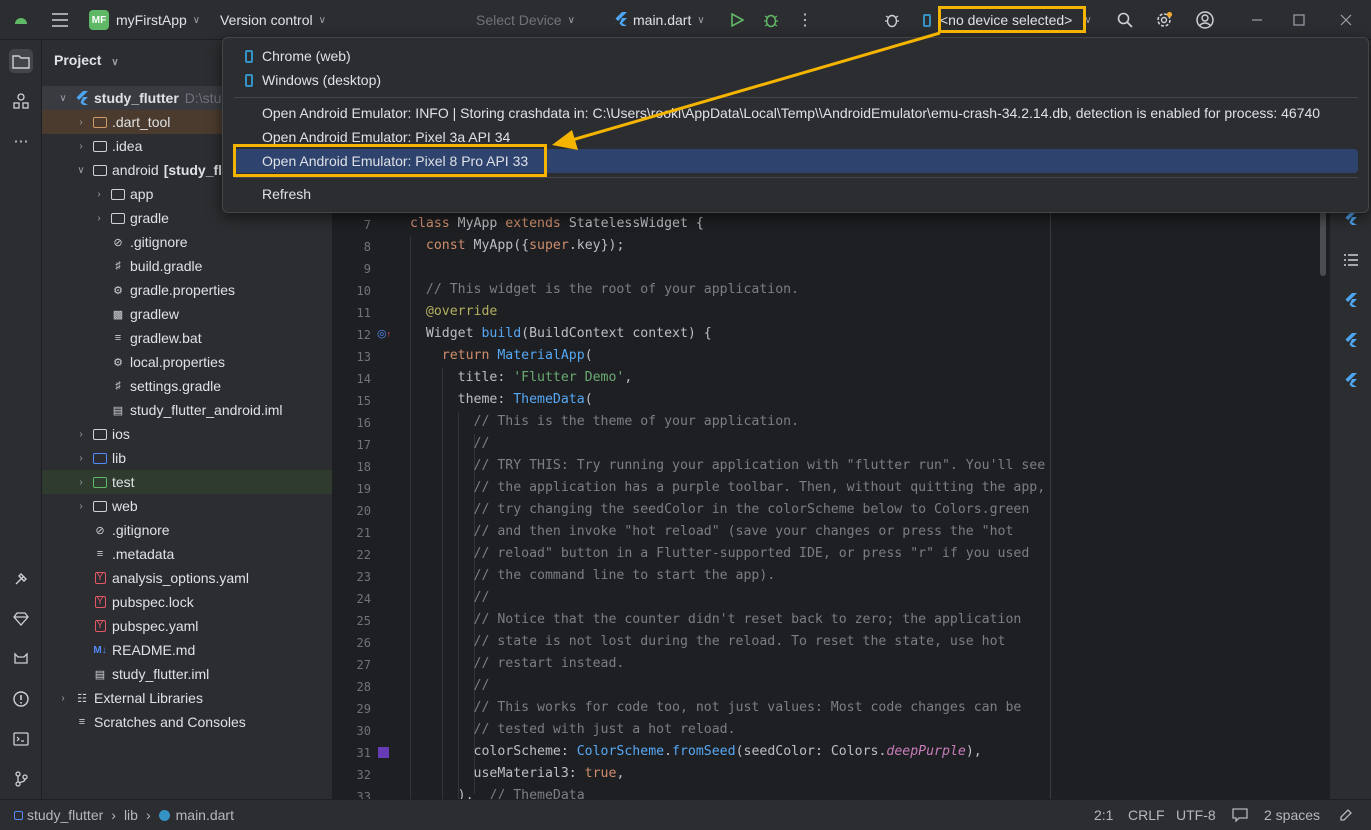 This screenshot has width=1371, height=830. Describe the element at coordinates (746, 90) in the screenshot. I see `annotation-arrow` at that location.